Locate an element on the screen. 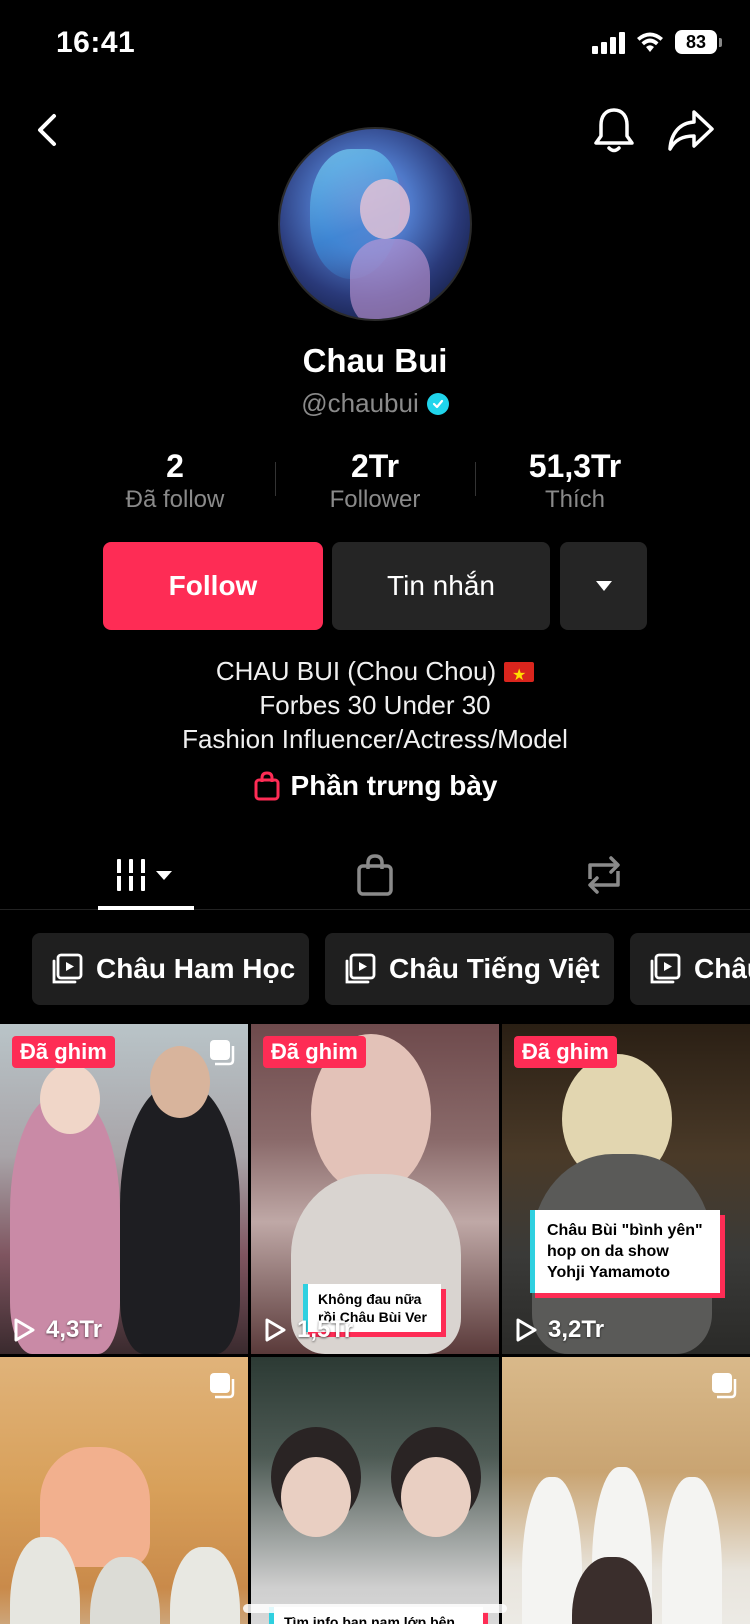 This screenshot has height=1624, width=750. battery-level: 83 is located at coordinates (696, 42).